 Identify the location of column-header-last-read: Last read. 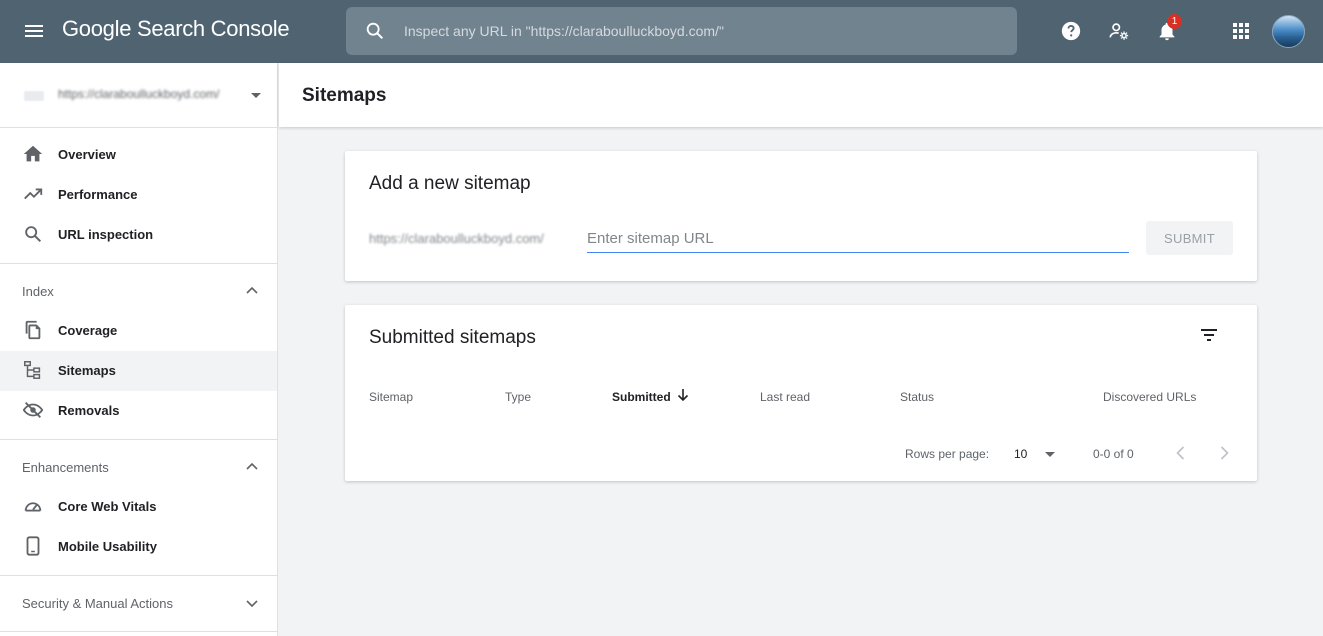
(785, 397).